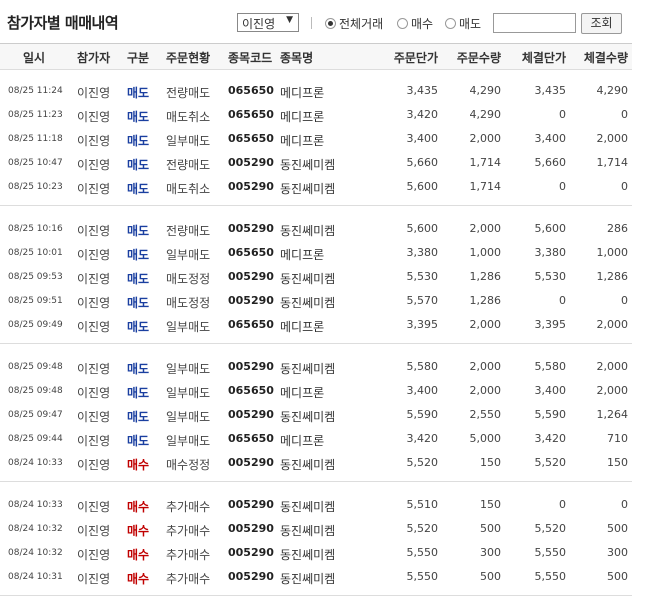 Image resolution: width=652 pixels, height=596 pixels. What do you see at coordinates (415, 23) in the screenshot?
I see `filter-buy-radio: 매수` at bounding box center [415, 23].